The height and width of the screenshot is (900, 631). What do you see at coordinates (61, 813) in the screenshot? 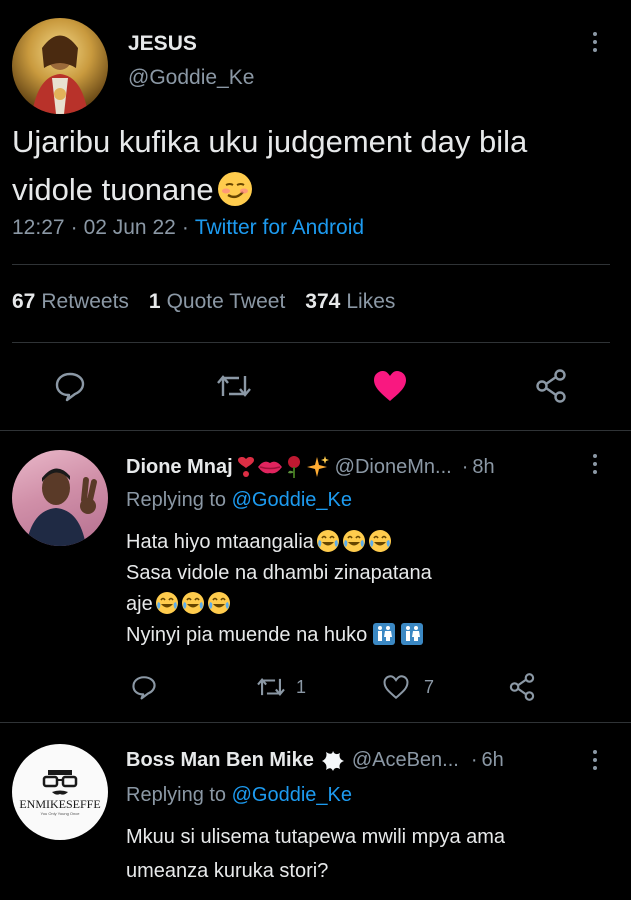
I see `avatar-brand-subtext: You Only Young Once` at bounding box center [61, 813].